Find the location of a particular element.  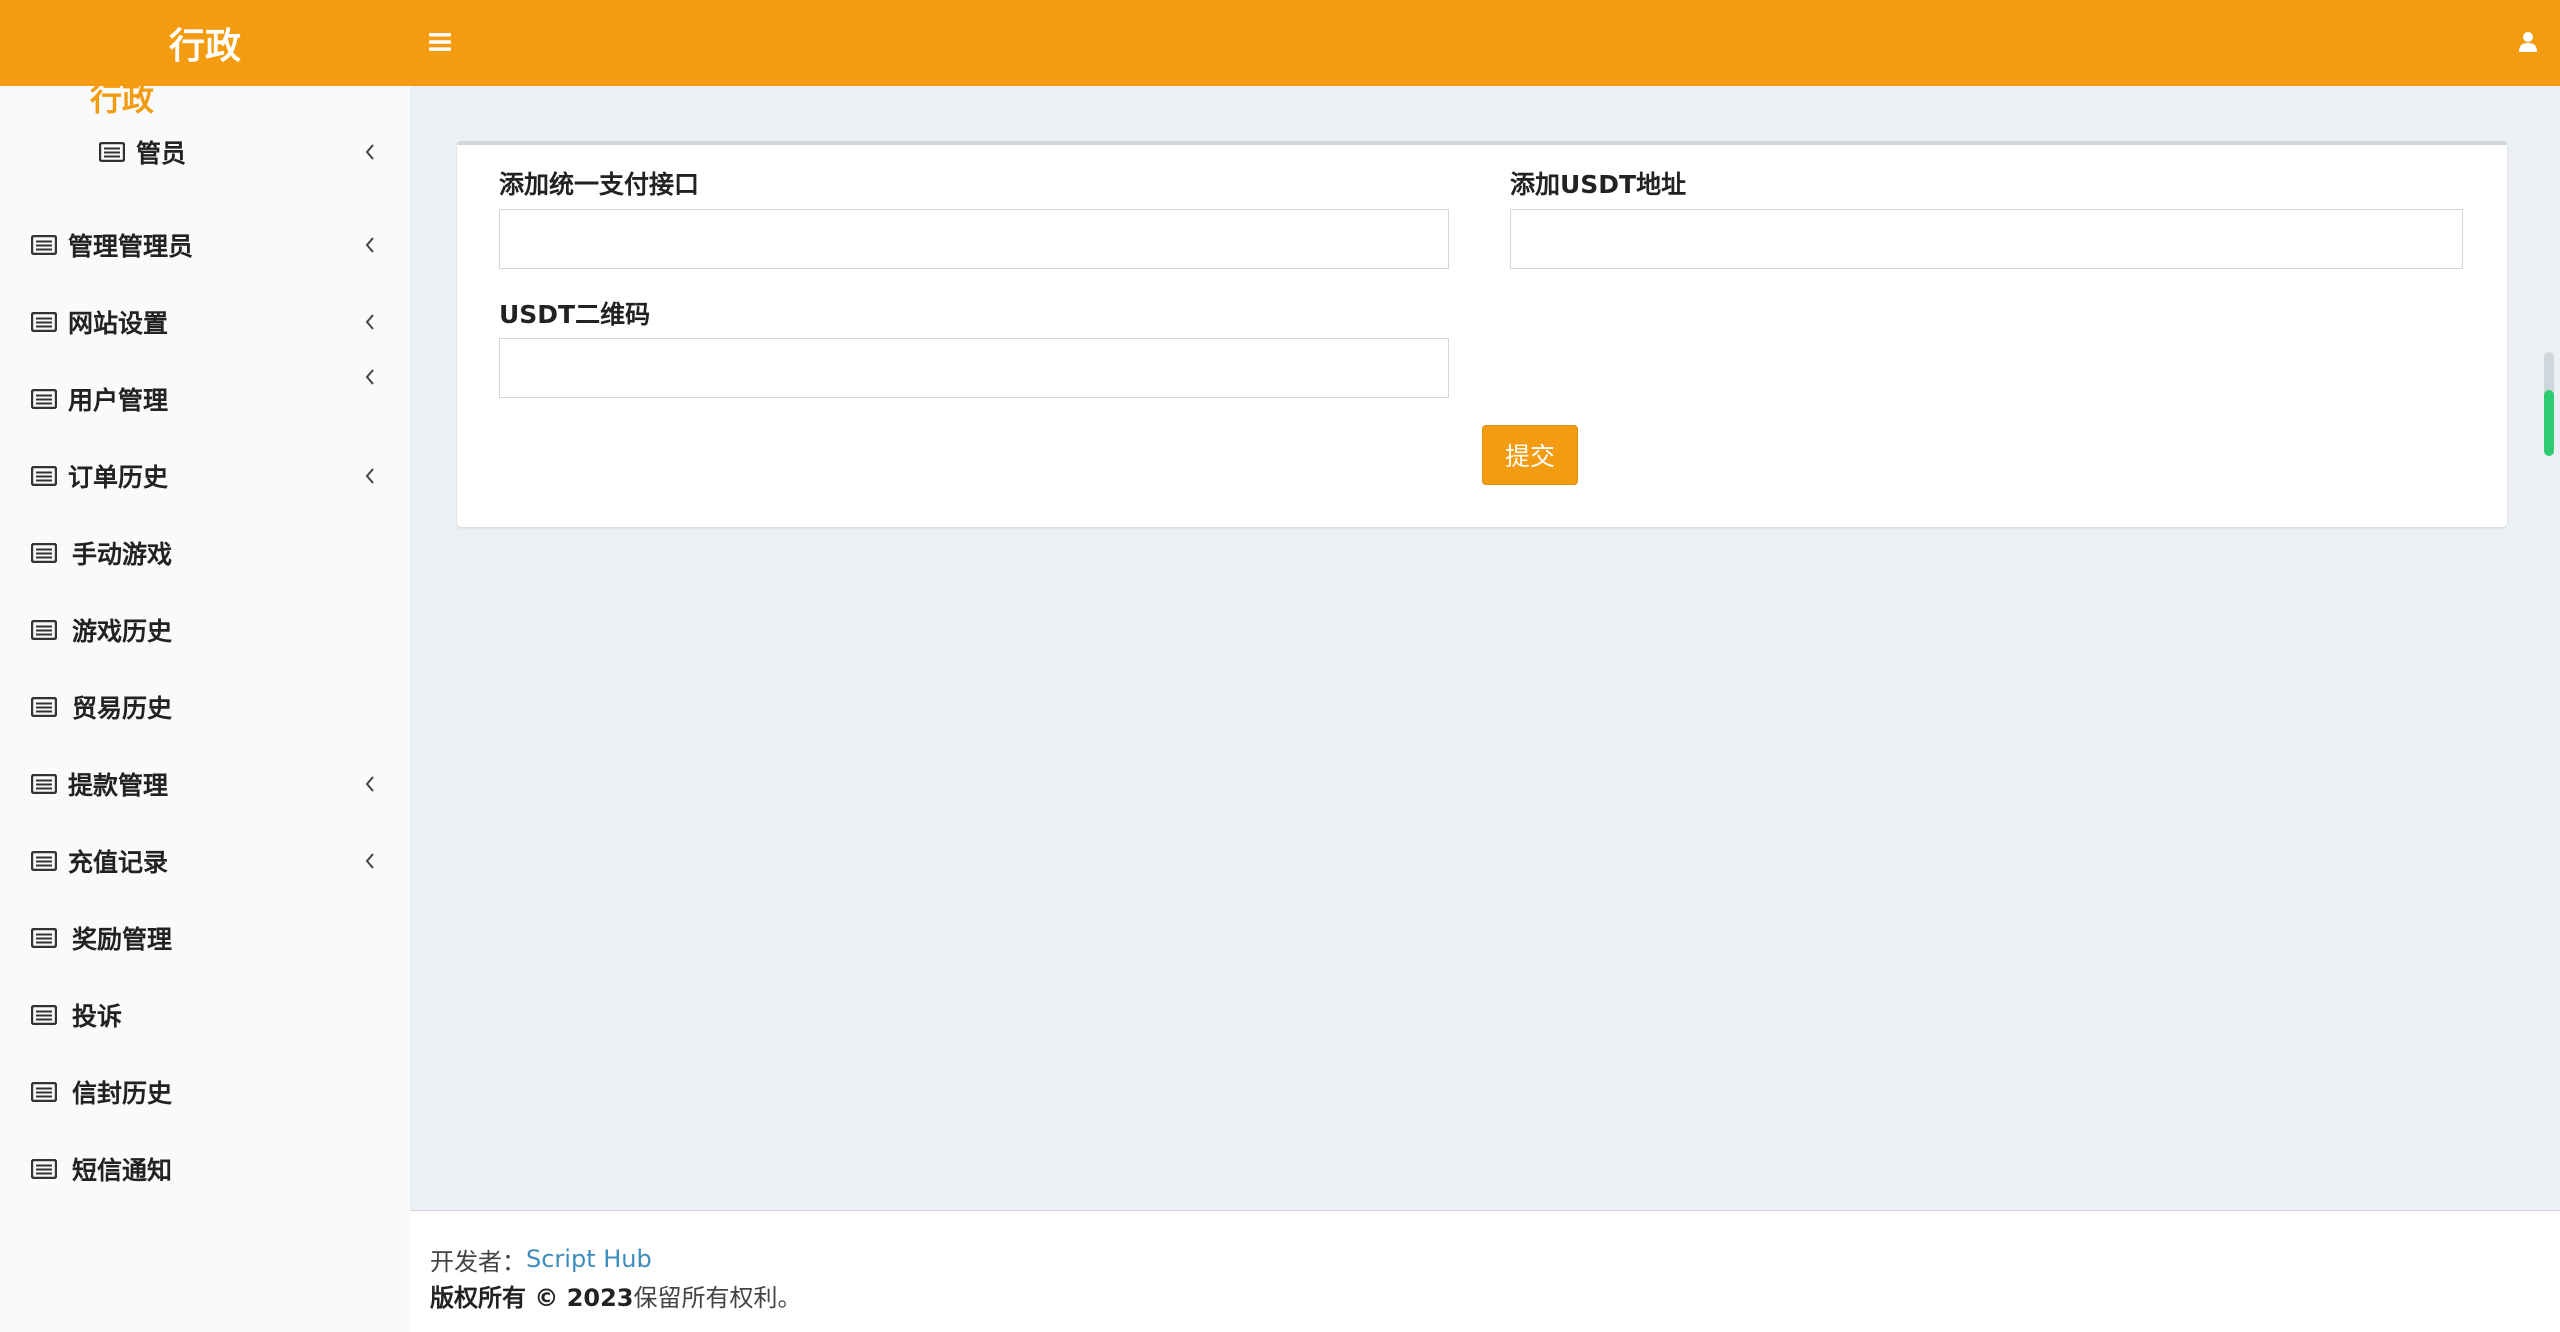

sidebar-item-label: 投诉 is located at coordinates (97, 1016).